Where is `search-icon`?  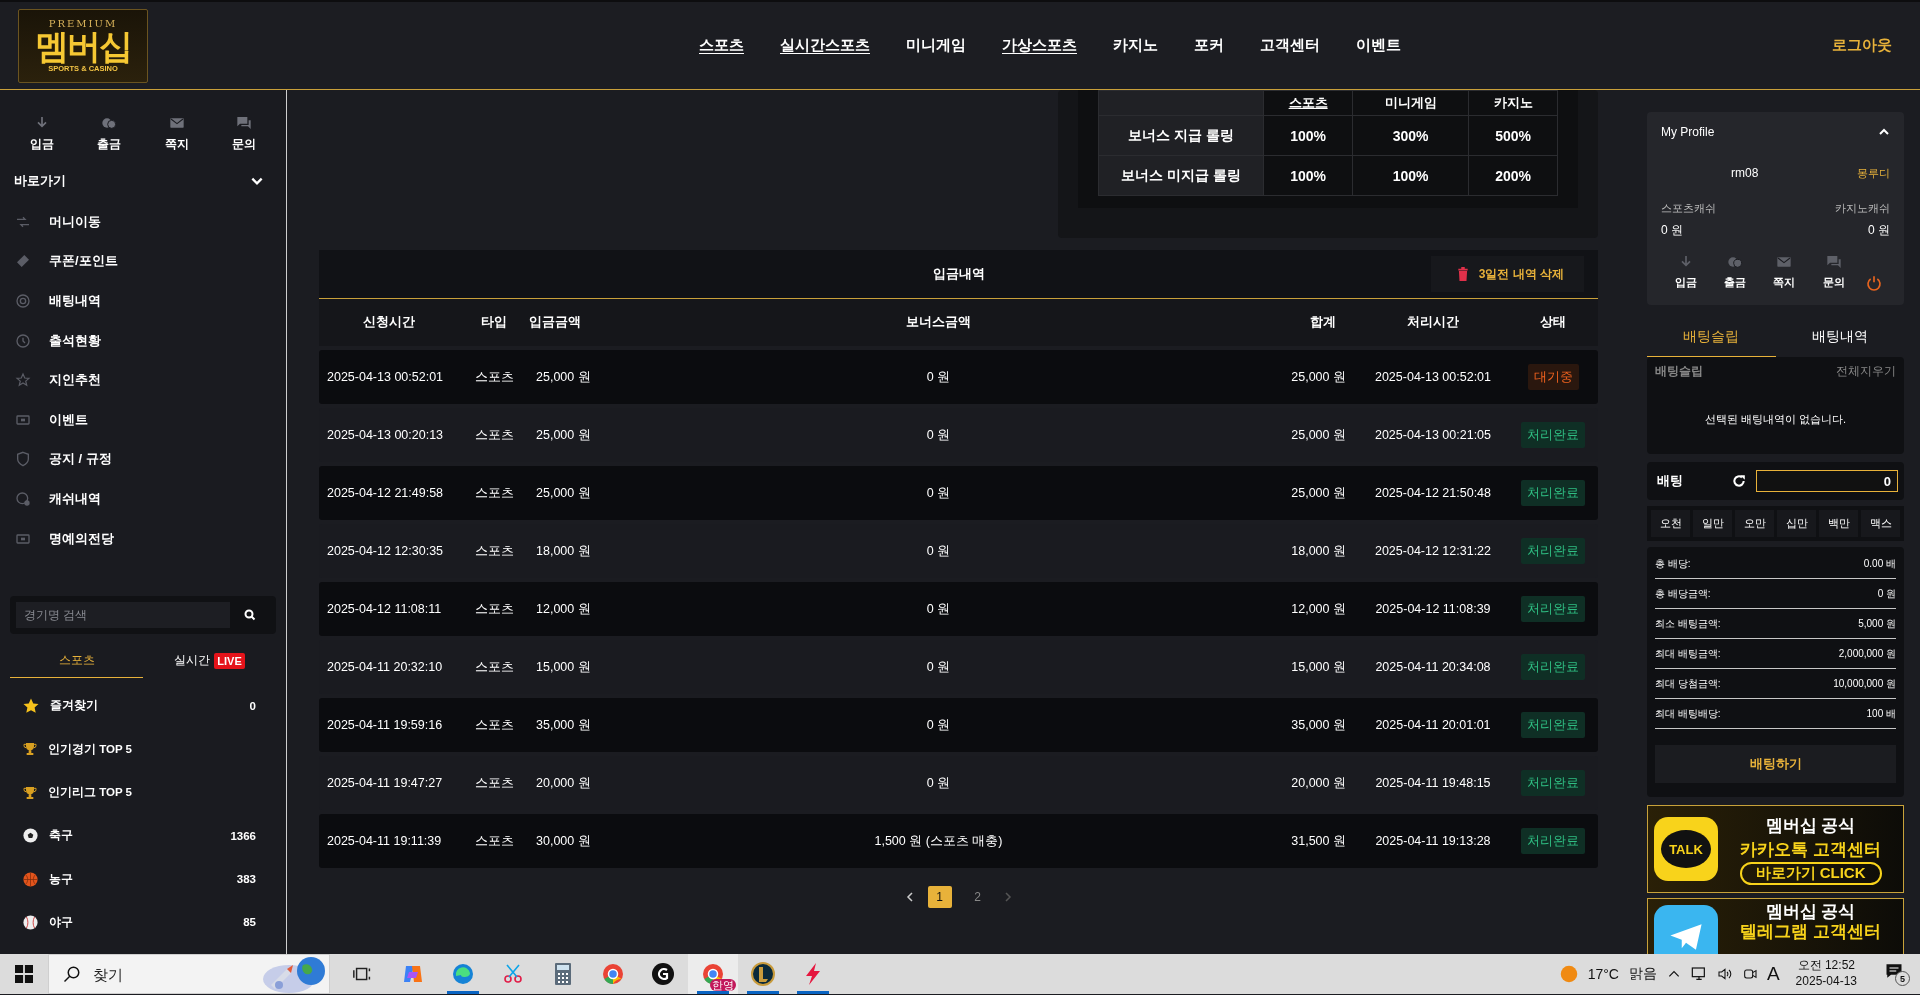
search-icon is located at coordinates (250, 615).